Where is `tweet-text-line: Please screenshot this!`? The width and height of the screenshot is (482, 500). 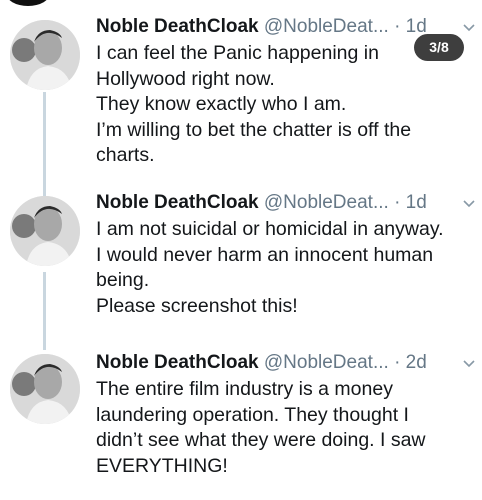 tweet-text-line: Please screenshot this! is located at coordinates (197, 305).